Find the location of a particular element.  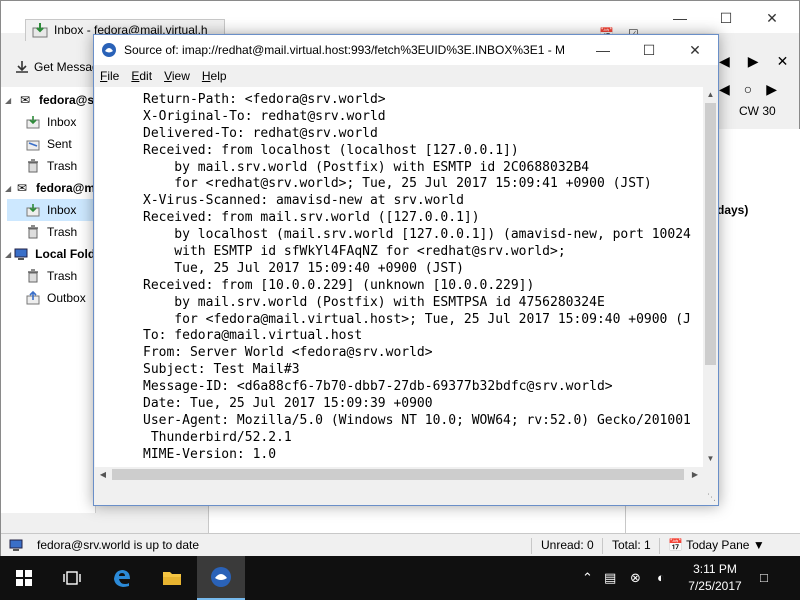

file-explorer-button is located at coordinates (172, 578).